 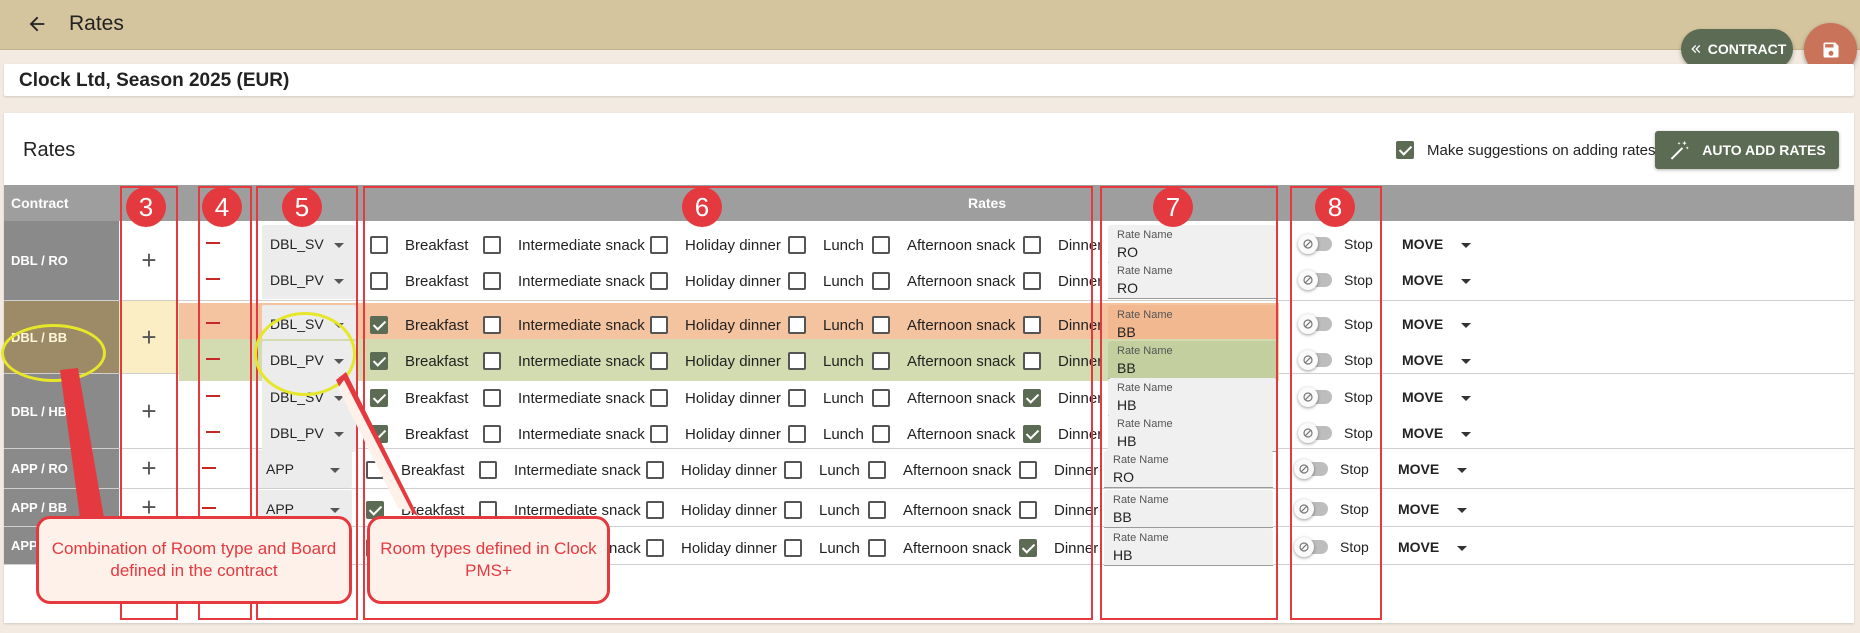 What do you see at coordinates (82, 443) in the screenshot?
I see `callout-pointer-left` at bounding box center [82, 443].